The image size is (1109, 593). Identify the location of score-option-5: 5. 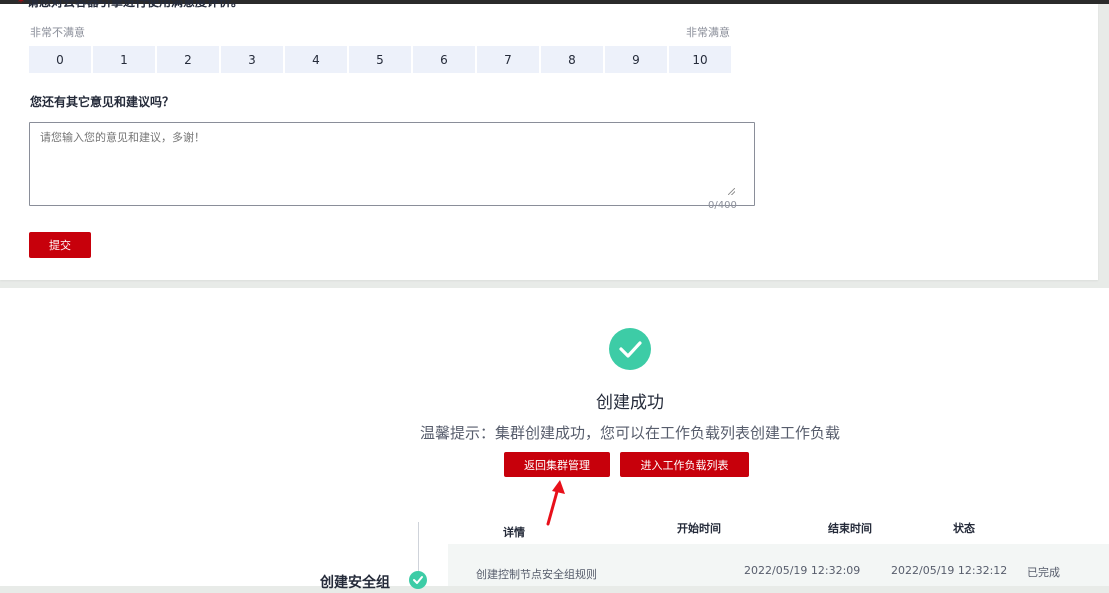
(380, 59).